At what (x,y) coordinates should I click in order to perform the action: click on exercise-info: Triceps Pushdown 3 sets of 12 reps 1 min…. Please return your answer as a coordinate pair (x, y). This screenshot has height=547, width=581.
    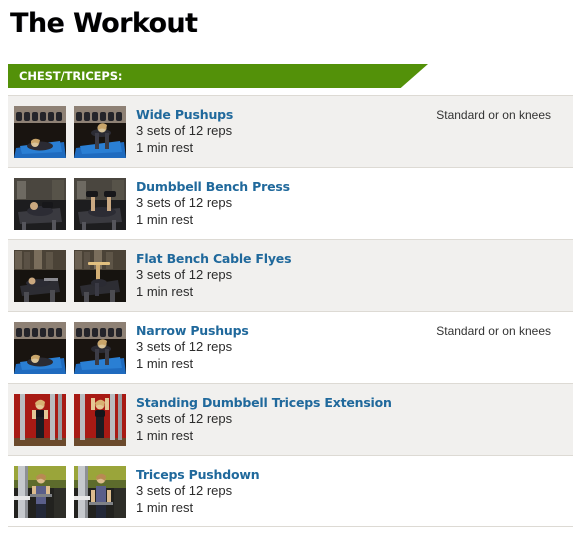
    Looking at the image, I should click on (338, 486).